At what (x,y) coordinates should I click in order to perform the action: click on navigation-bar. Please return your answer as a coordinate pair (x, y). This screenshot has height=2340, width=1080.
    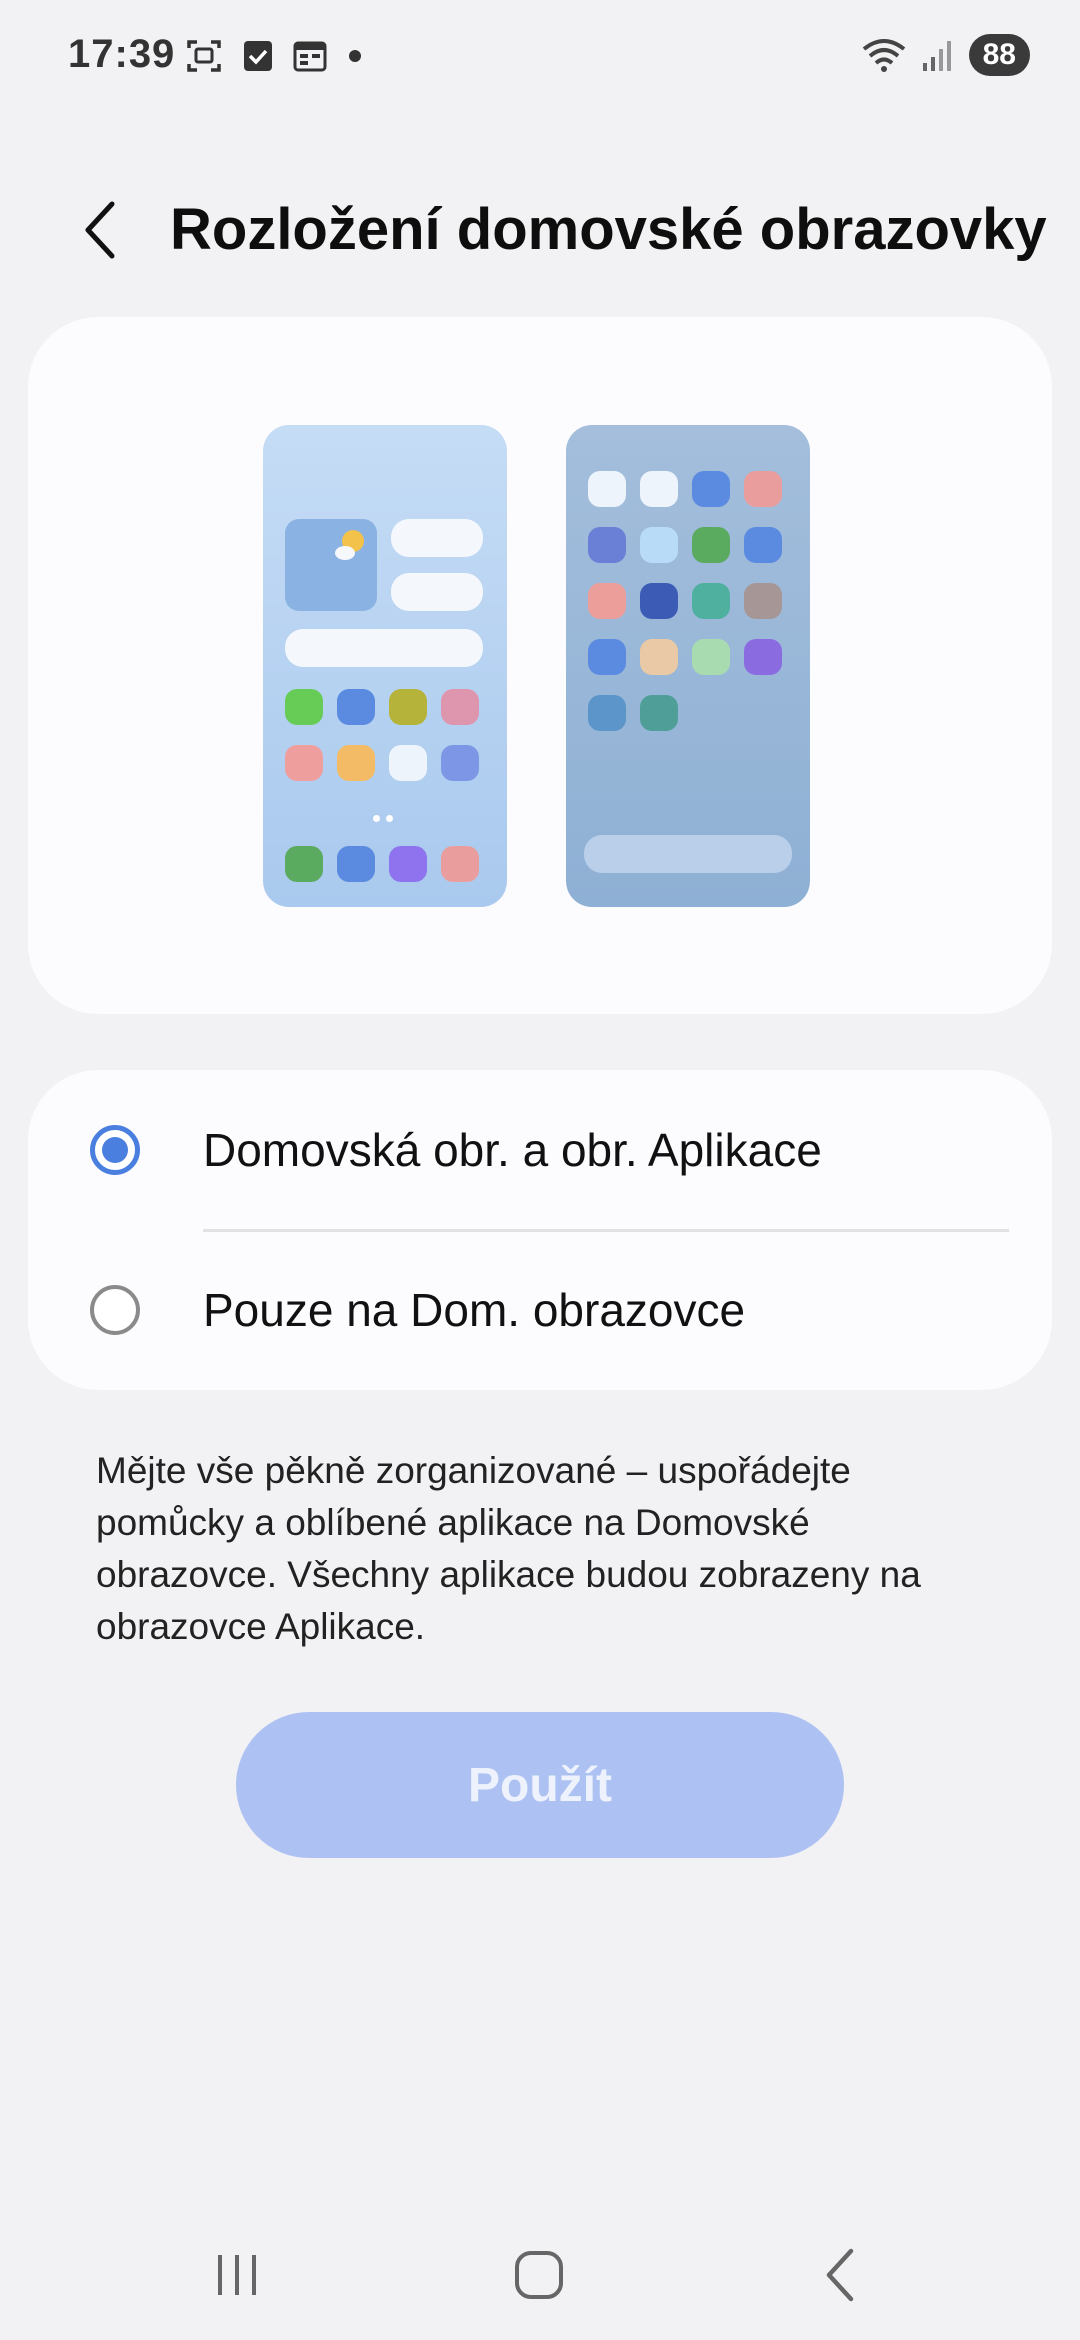
    Looking at the image, I should click on (540, 2275).